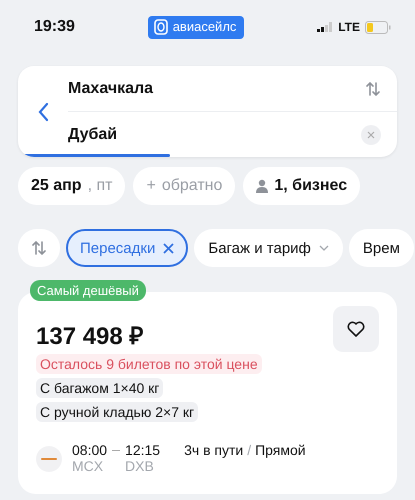 The width and height of the screenshot is (415, 500). Describe the element at coordinates (323, 248) in the screenshot. I see `chevron-down-icon` at that location.